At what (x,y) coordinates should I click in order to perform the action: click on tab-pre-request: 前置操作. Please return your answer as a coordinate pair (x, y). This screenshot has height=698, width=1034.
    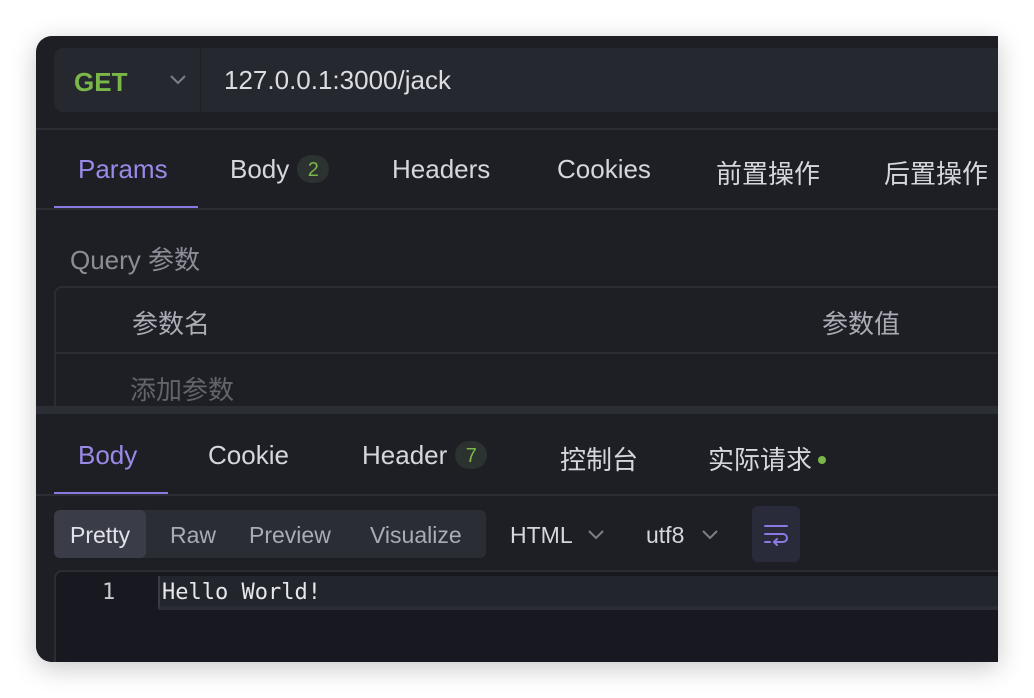
    Looking at the image, I should click on (768, 172).